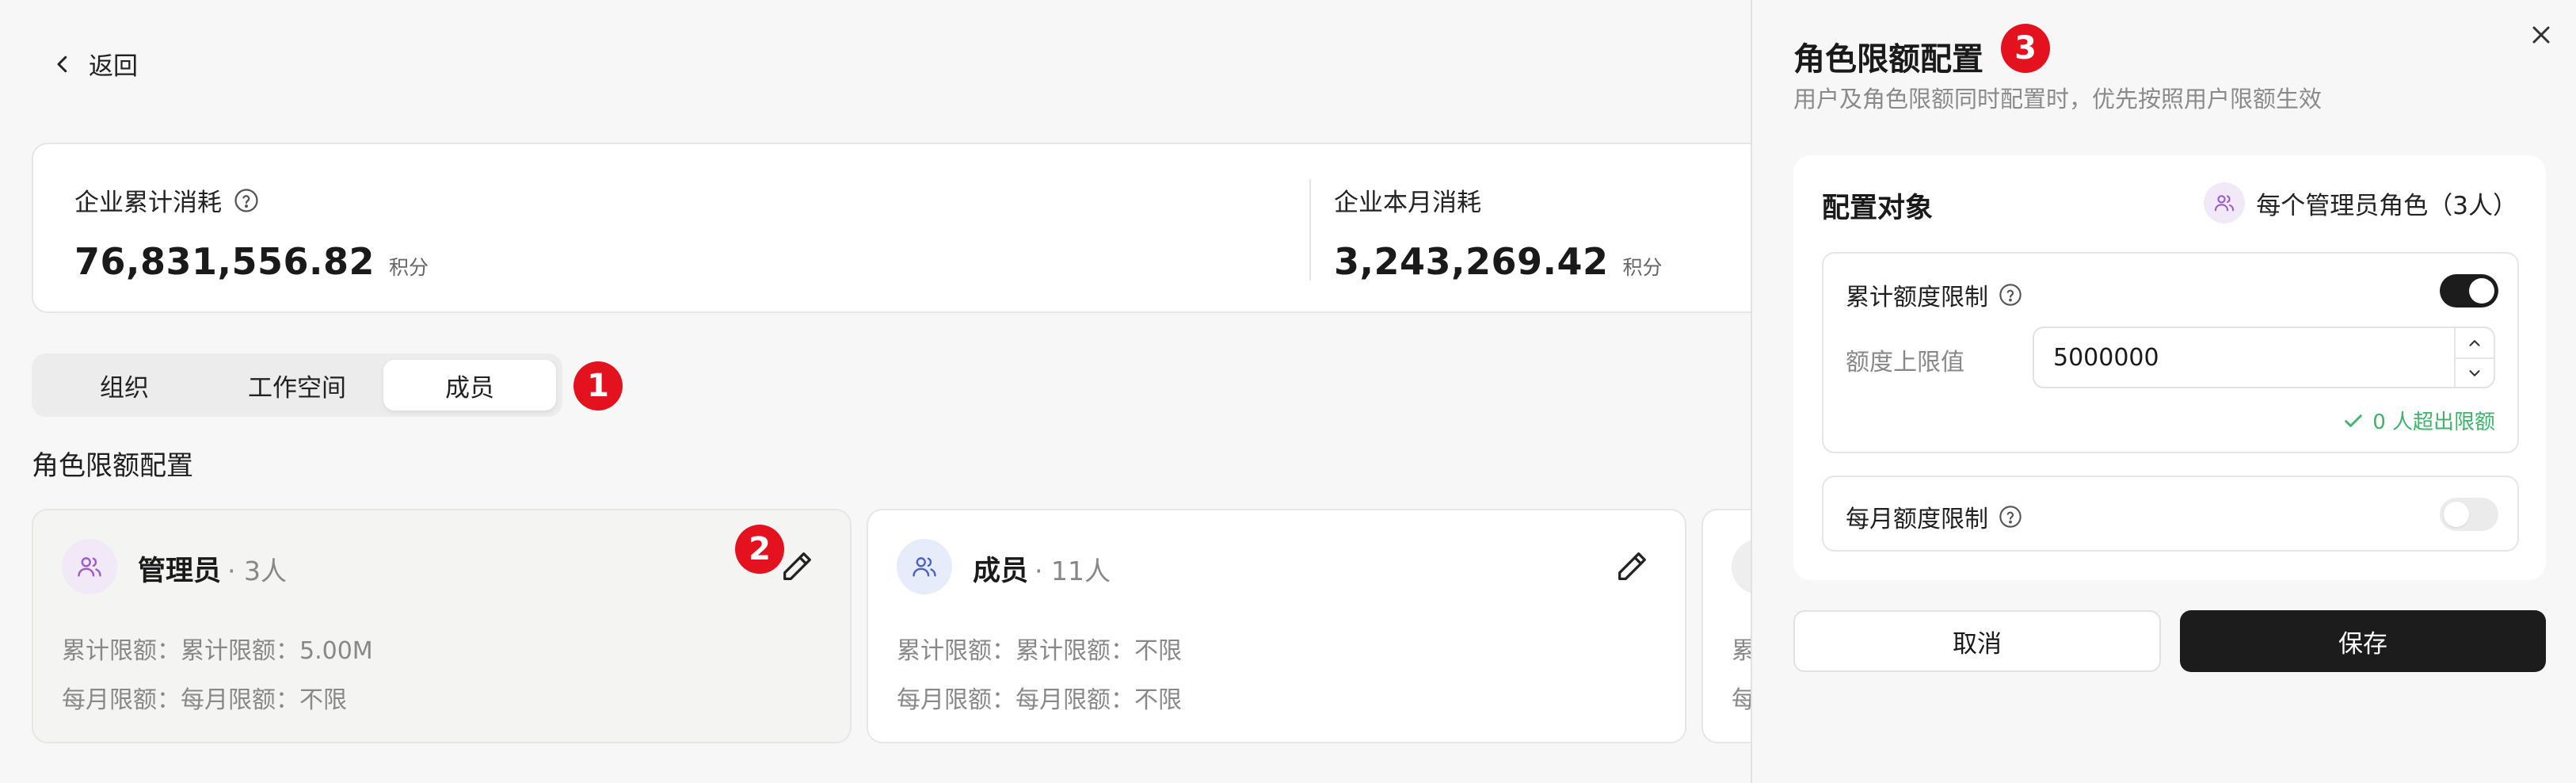 The image size is (2576, 783). I want to click on tab-organization: 组织, so click(125, 385).